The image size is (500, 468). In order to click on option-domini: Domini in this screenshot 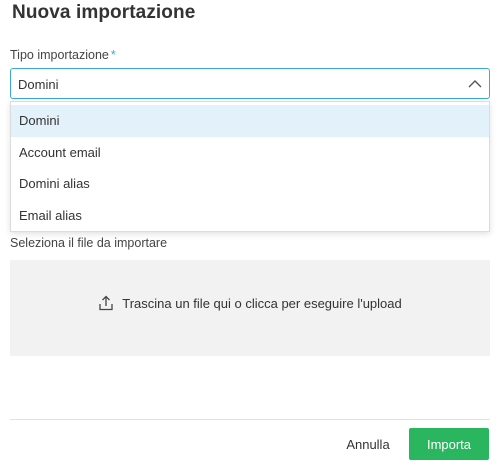, I will do `click(250, 121)`.